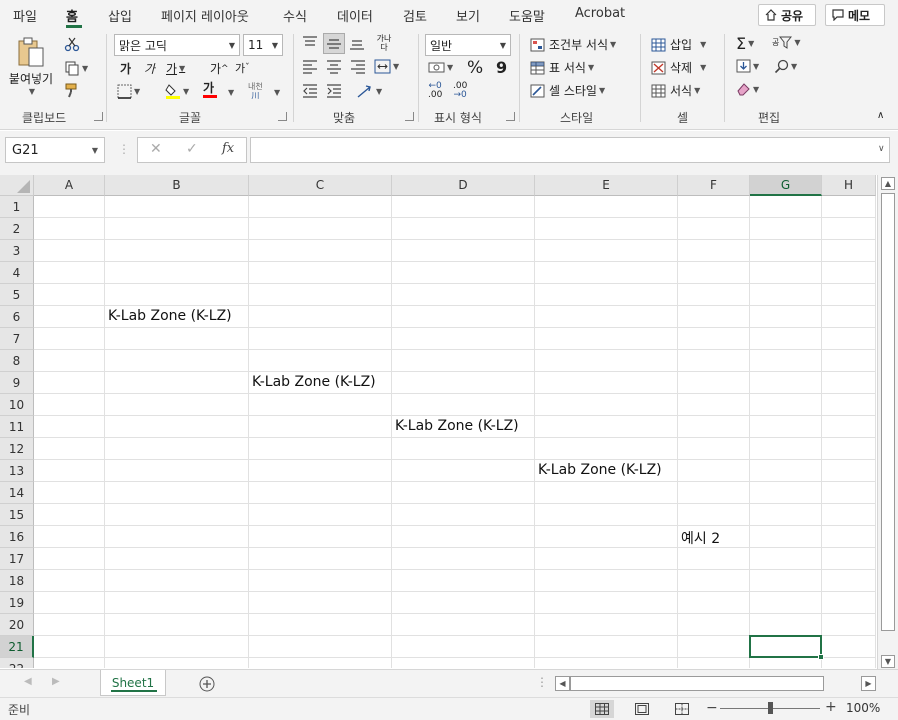  What do you see at coordinates (17, 185) in the screenshot?
I see `select-all-button` at bounding box center [17, 185].